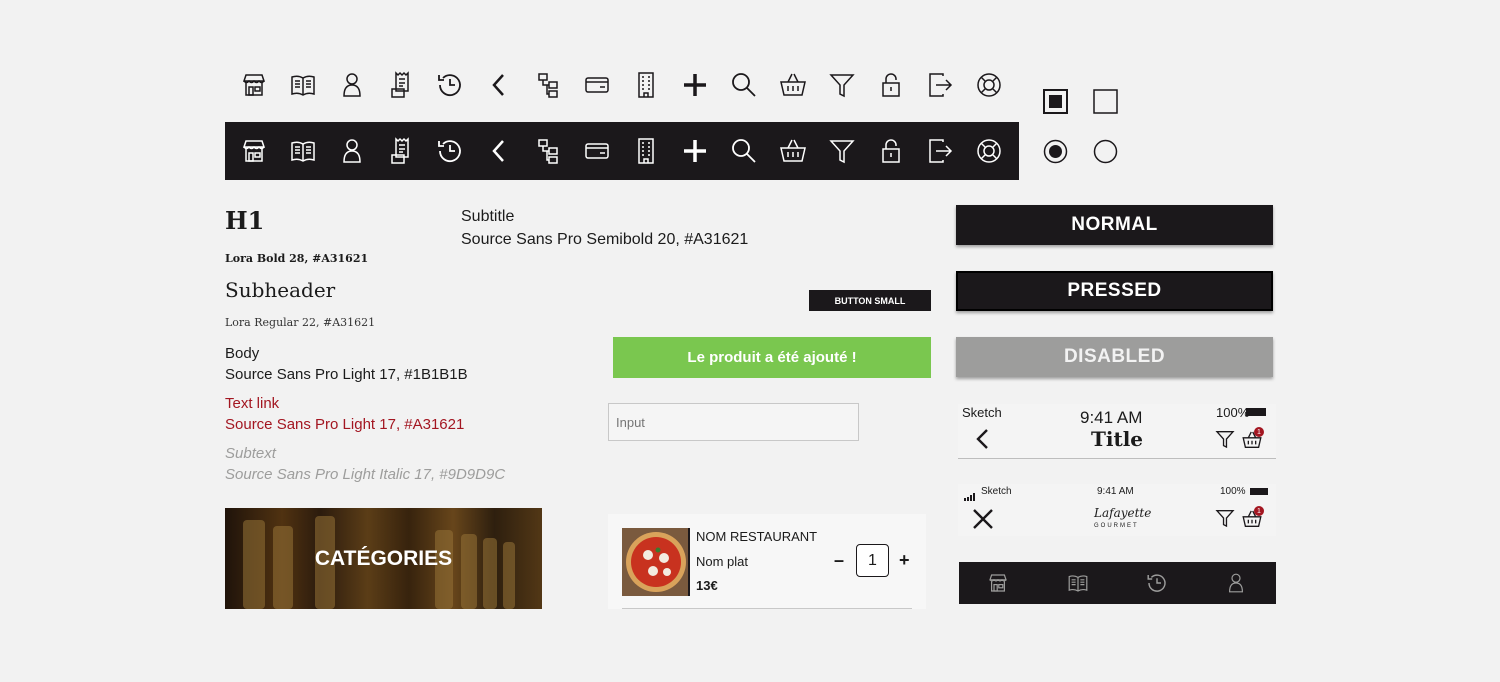  I want to click on tab-menu-book-icon, so click(1078, 583).